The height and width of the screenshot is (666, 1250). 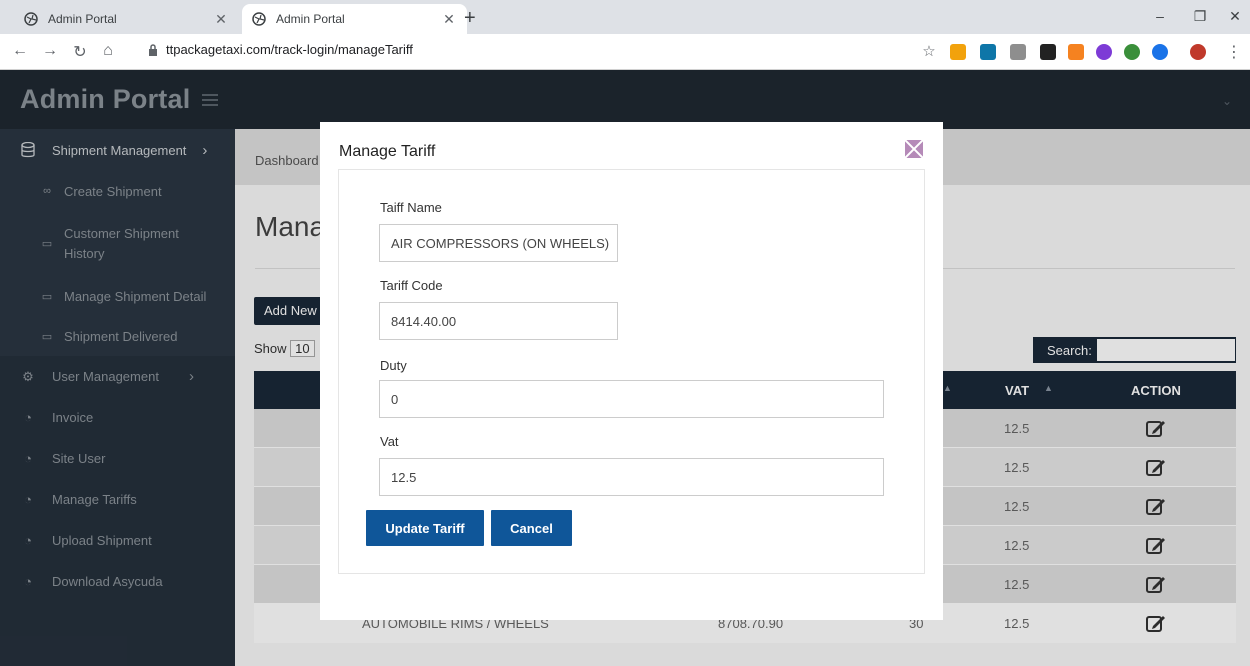 What do you see at coordinates (1018, 52) in the screenshot?
I see `g-extension-icon` at bounding box center [1018, 52].